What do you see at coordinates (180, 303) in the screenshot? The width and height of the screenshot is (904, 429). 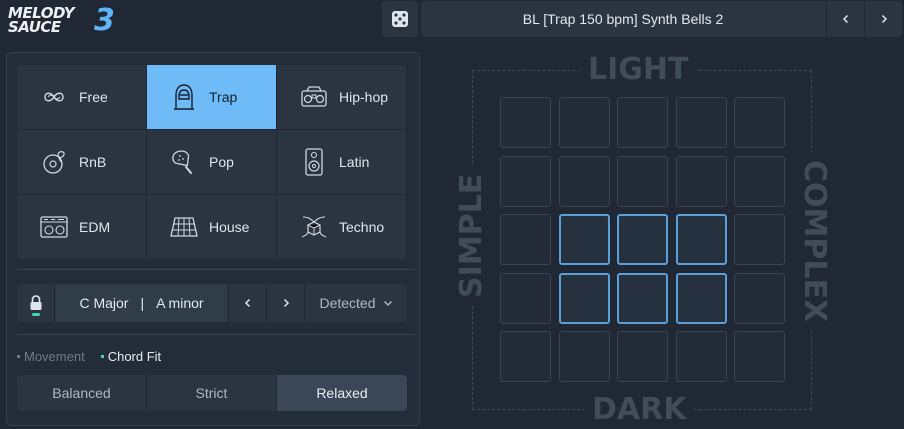 I see `key-minor: A minor` at bounding box center [180, 303].